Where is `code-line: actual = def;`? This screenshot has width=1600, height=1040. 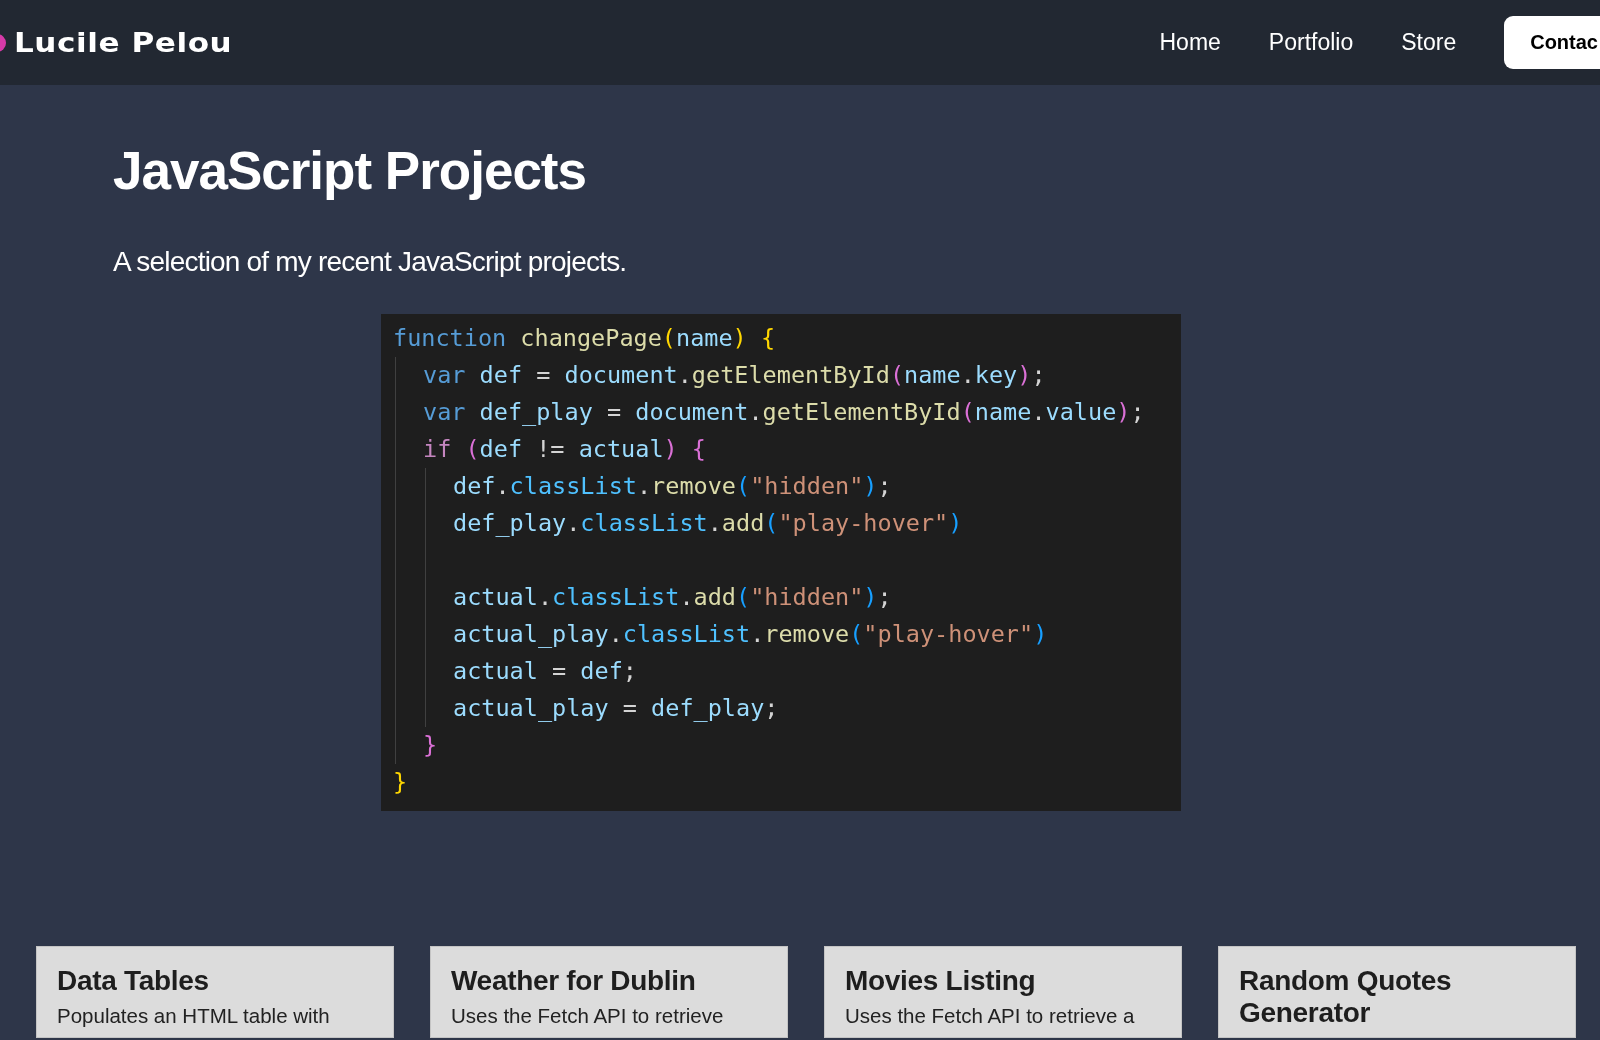
code-line: actual = def; is located at coordinates (545, 671).